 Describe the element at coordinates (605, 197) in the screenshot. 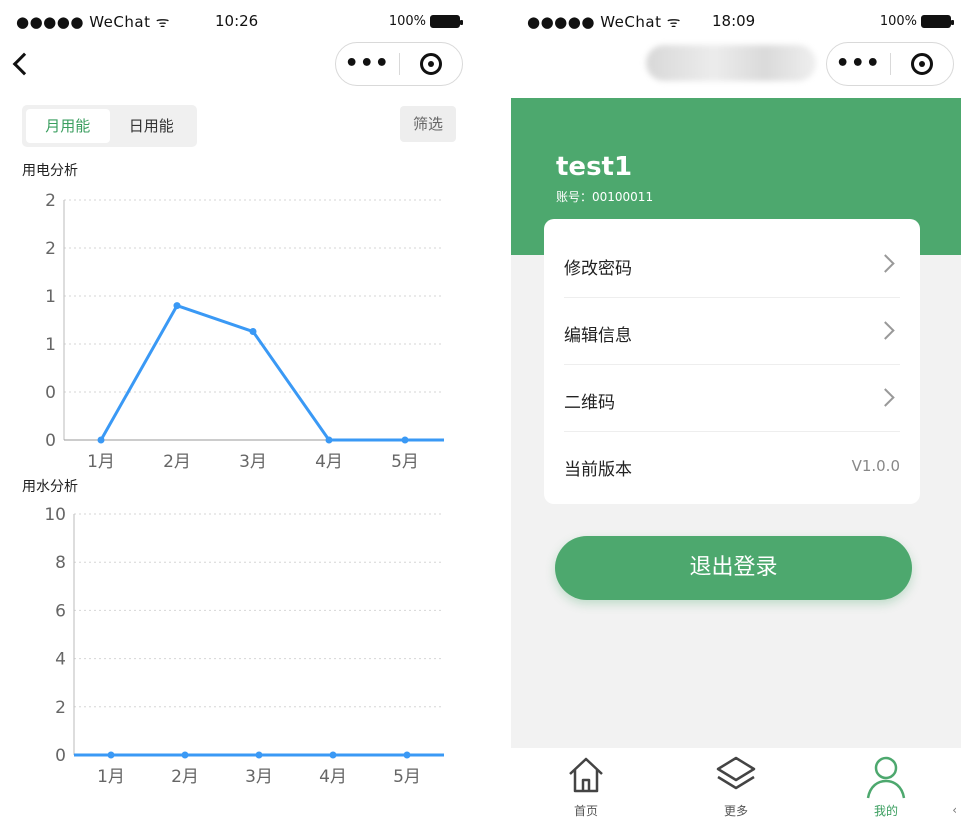

I see `account-number: 账号：00100011` at that location.